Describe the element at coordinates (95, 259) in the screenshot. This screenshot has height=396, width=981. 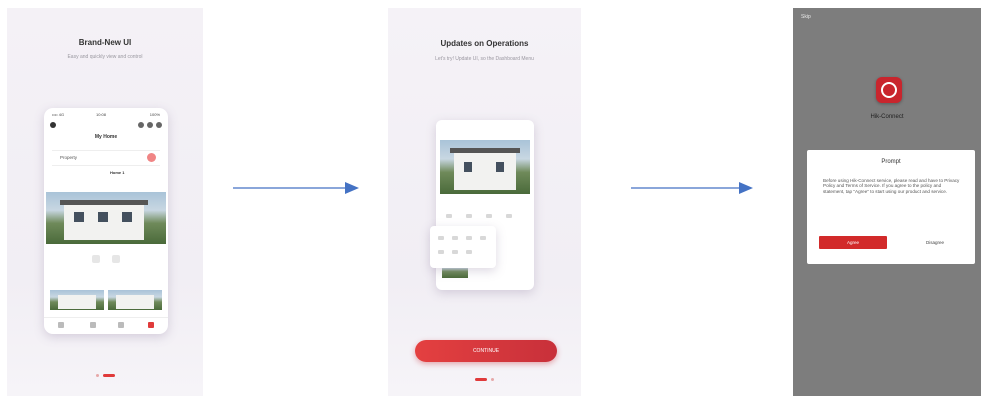
I see `playback-icon` at that location.